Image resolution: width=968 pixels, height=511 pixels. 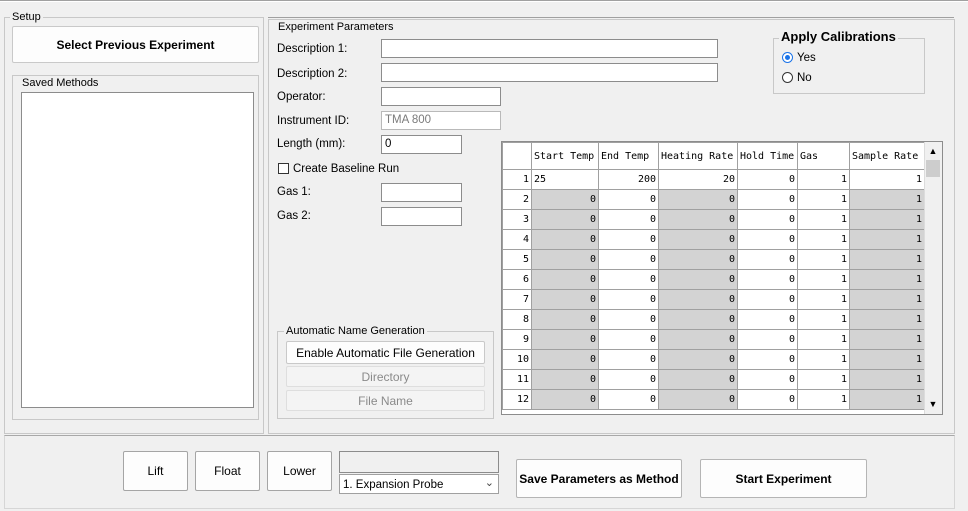 What do you see at coordinates (155, 471) in the screenshot?
I see `lift-button: Lift` at bounding box center [155, 471].